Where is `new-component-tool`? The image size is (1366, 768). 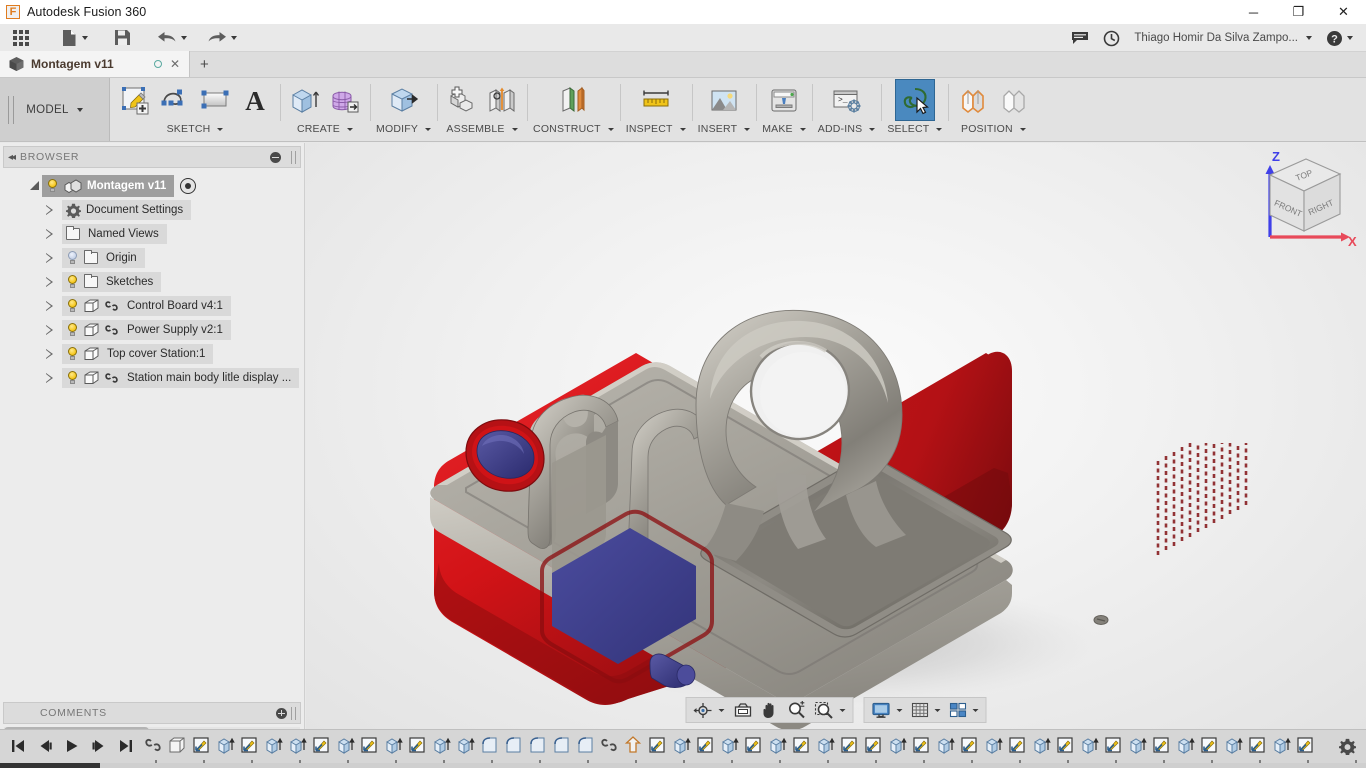 new-component-tool is located at coordinates (462, 100).